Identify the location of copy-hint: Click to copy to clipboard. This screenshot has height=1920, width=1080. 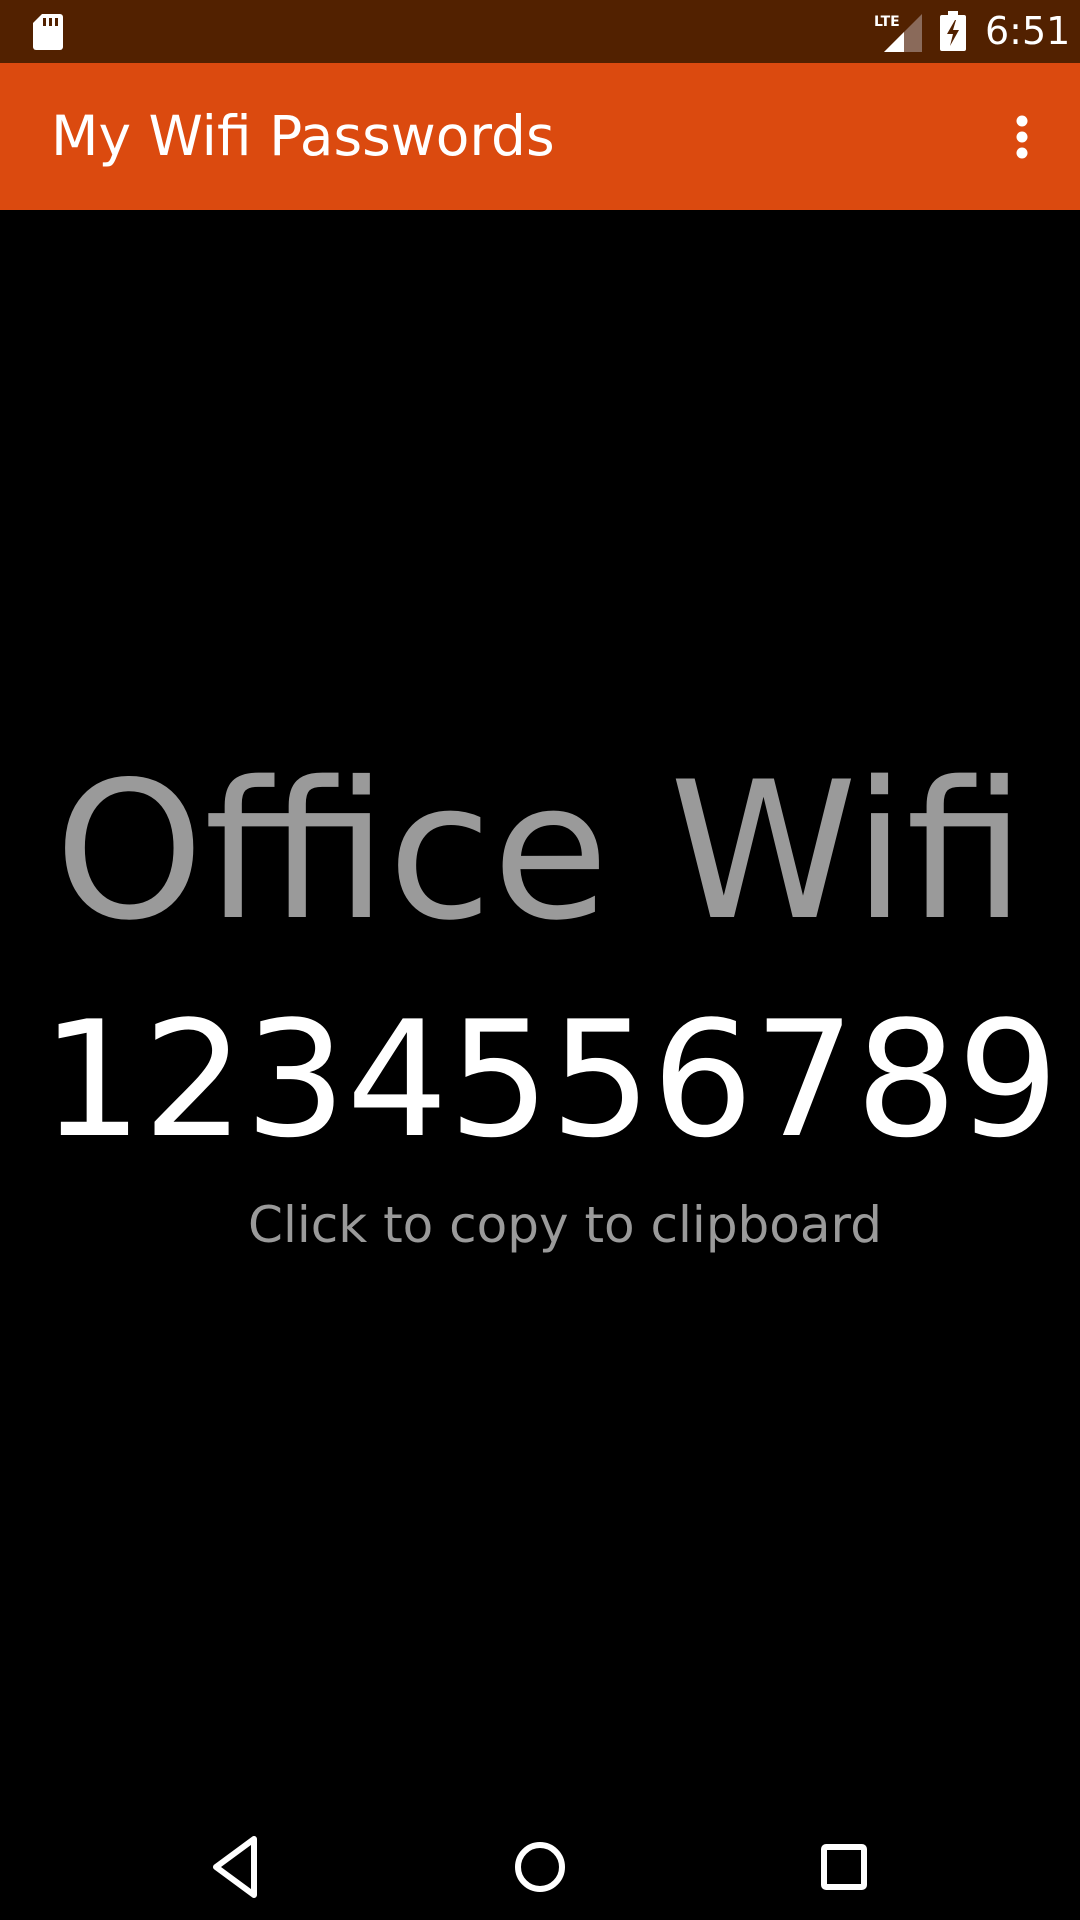
(540, 1225).